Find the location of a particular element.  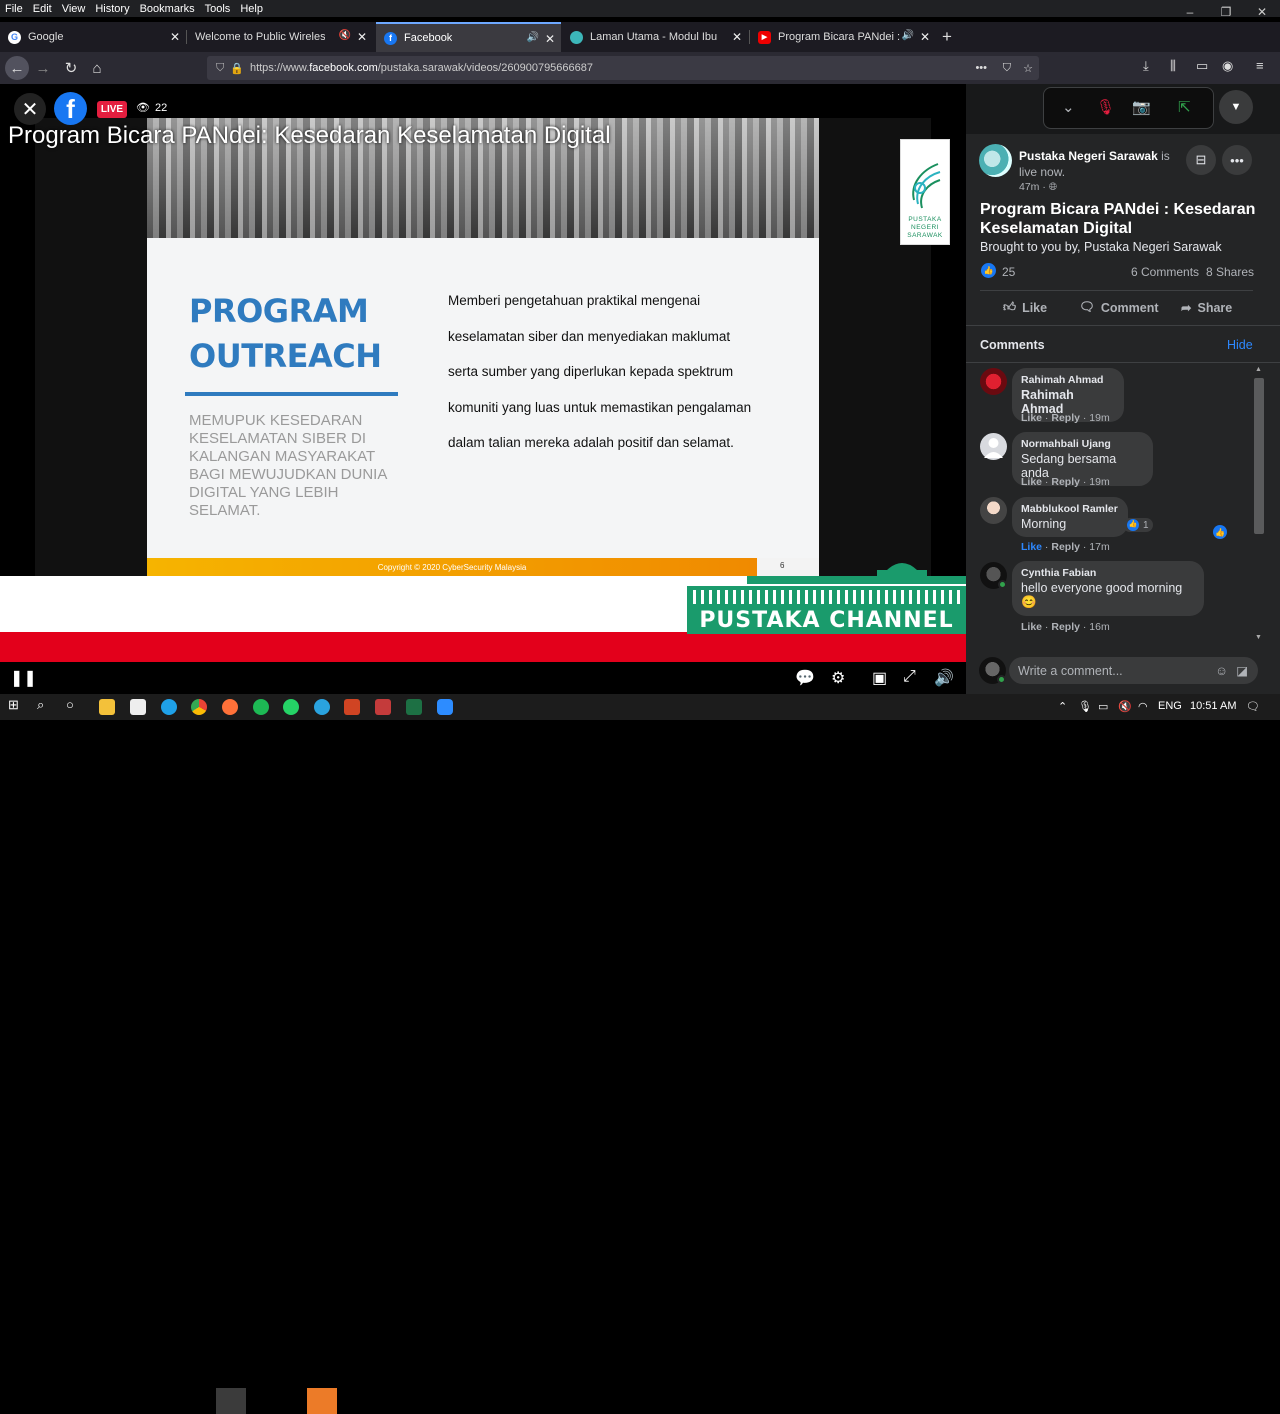

menu-bookmarks: Bookmarks is located at coordinates (167, 9).